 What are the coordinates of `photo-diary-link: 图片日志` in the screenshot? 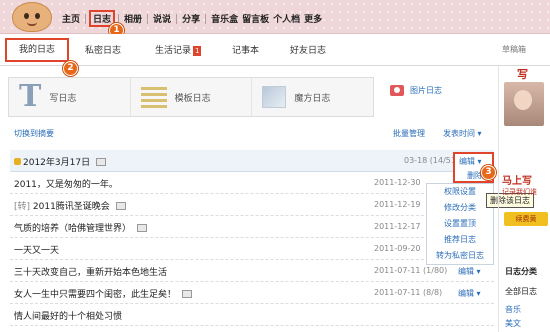 It's located at (416, 90).